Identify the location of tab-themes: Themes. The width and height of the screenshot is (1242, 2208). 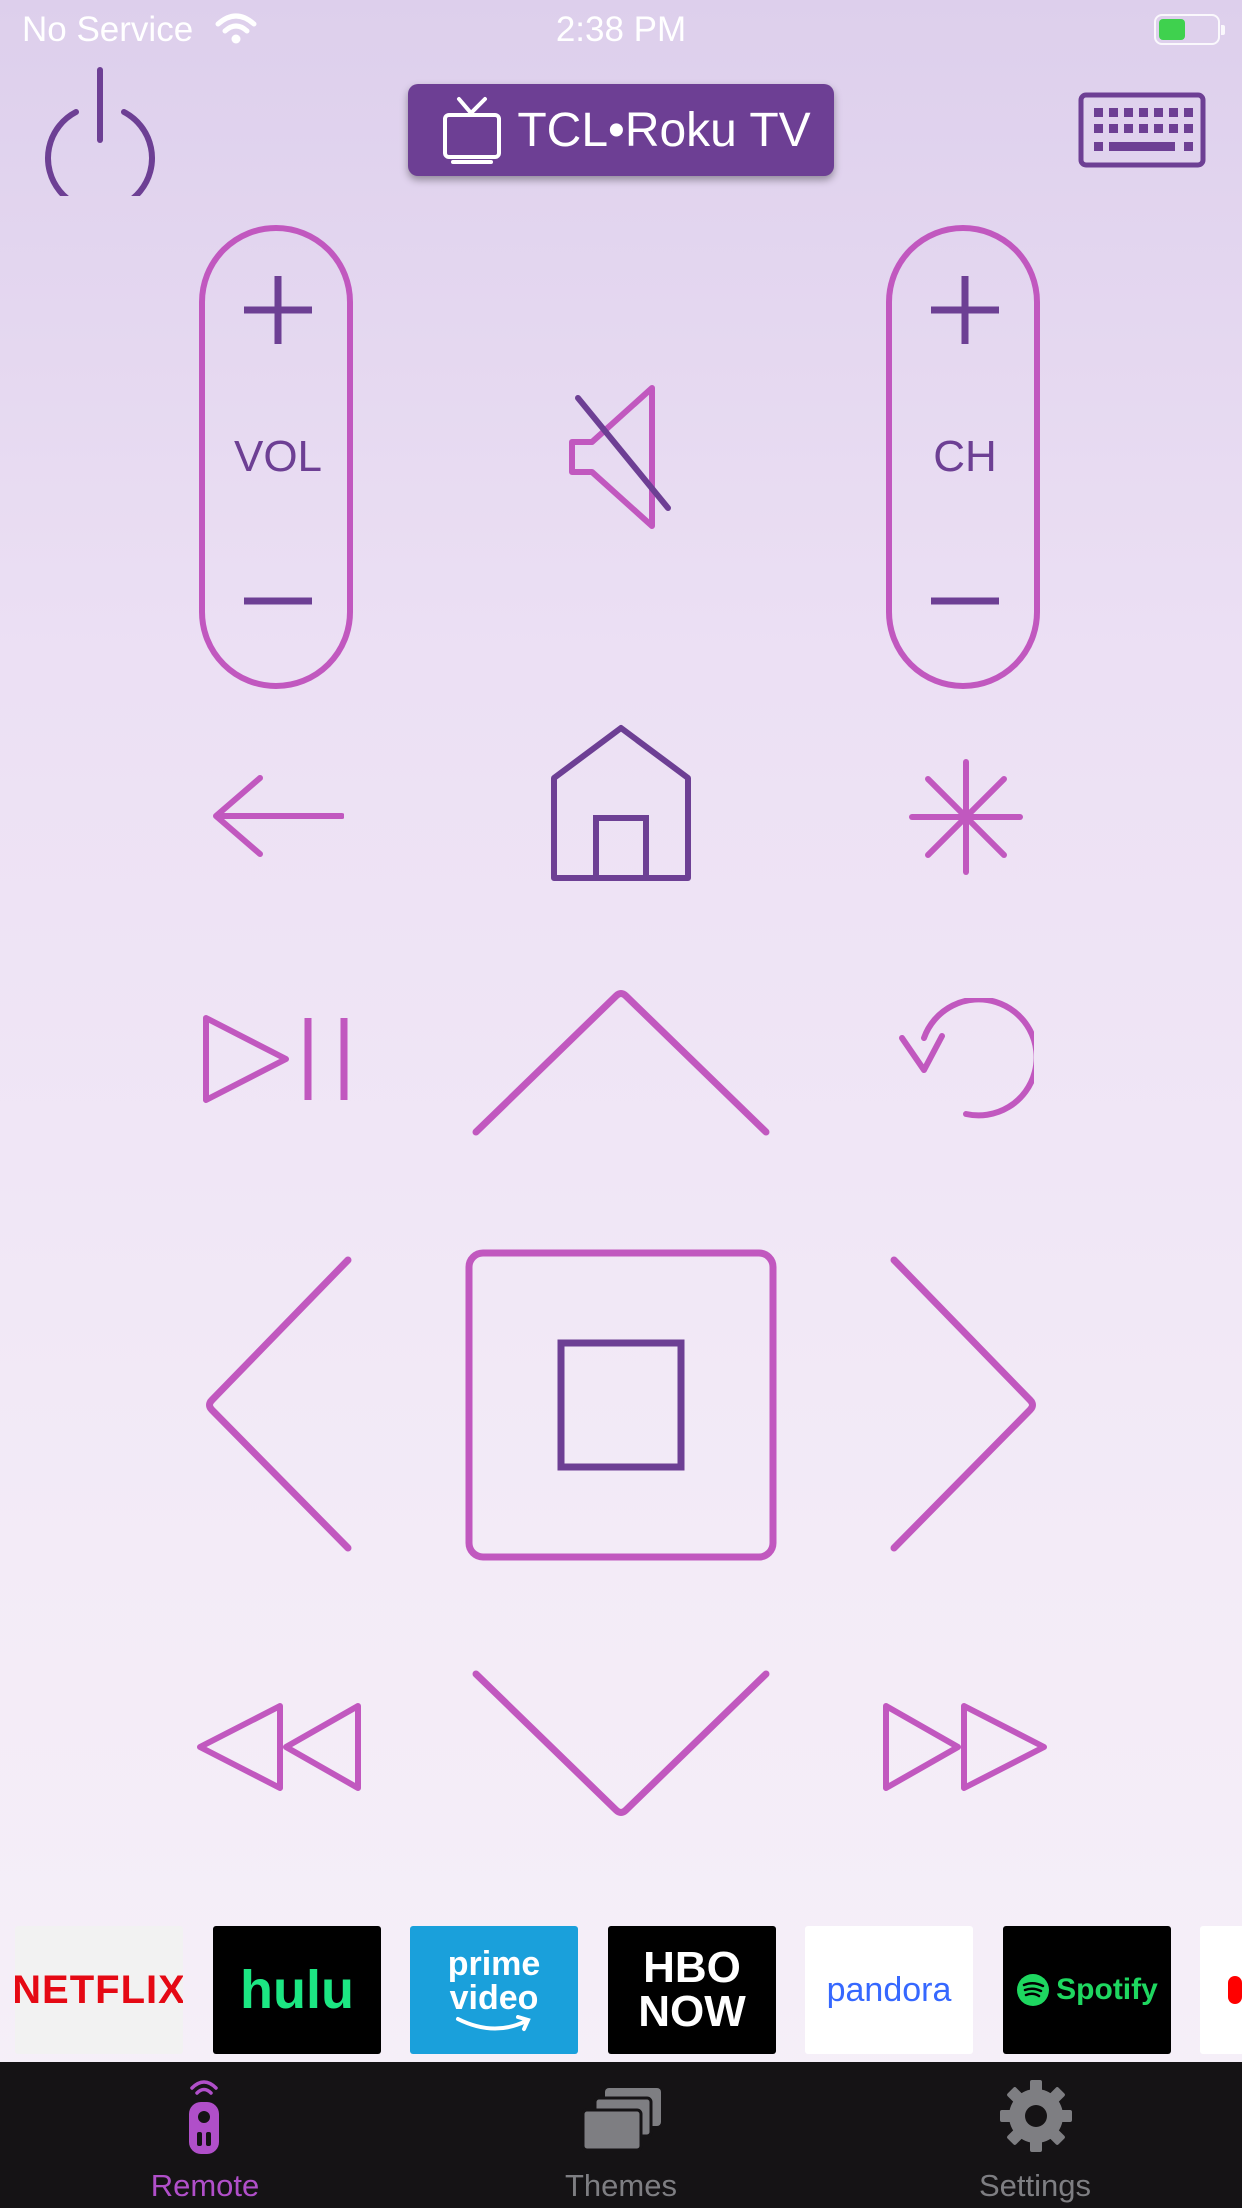
(621, 2135).